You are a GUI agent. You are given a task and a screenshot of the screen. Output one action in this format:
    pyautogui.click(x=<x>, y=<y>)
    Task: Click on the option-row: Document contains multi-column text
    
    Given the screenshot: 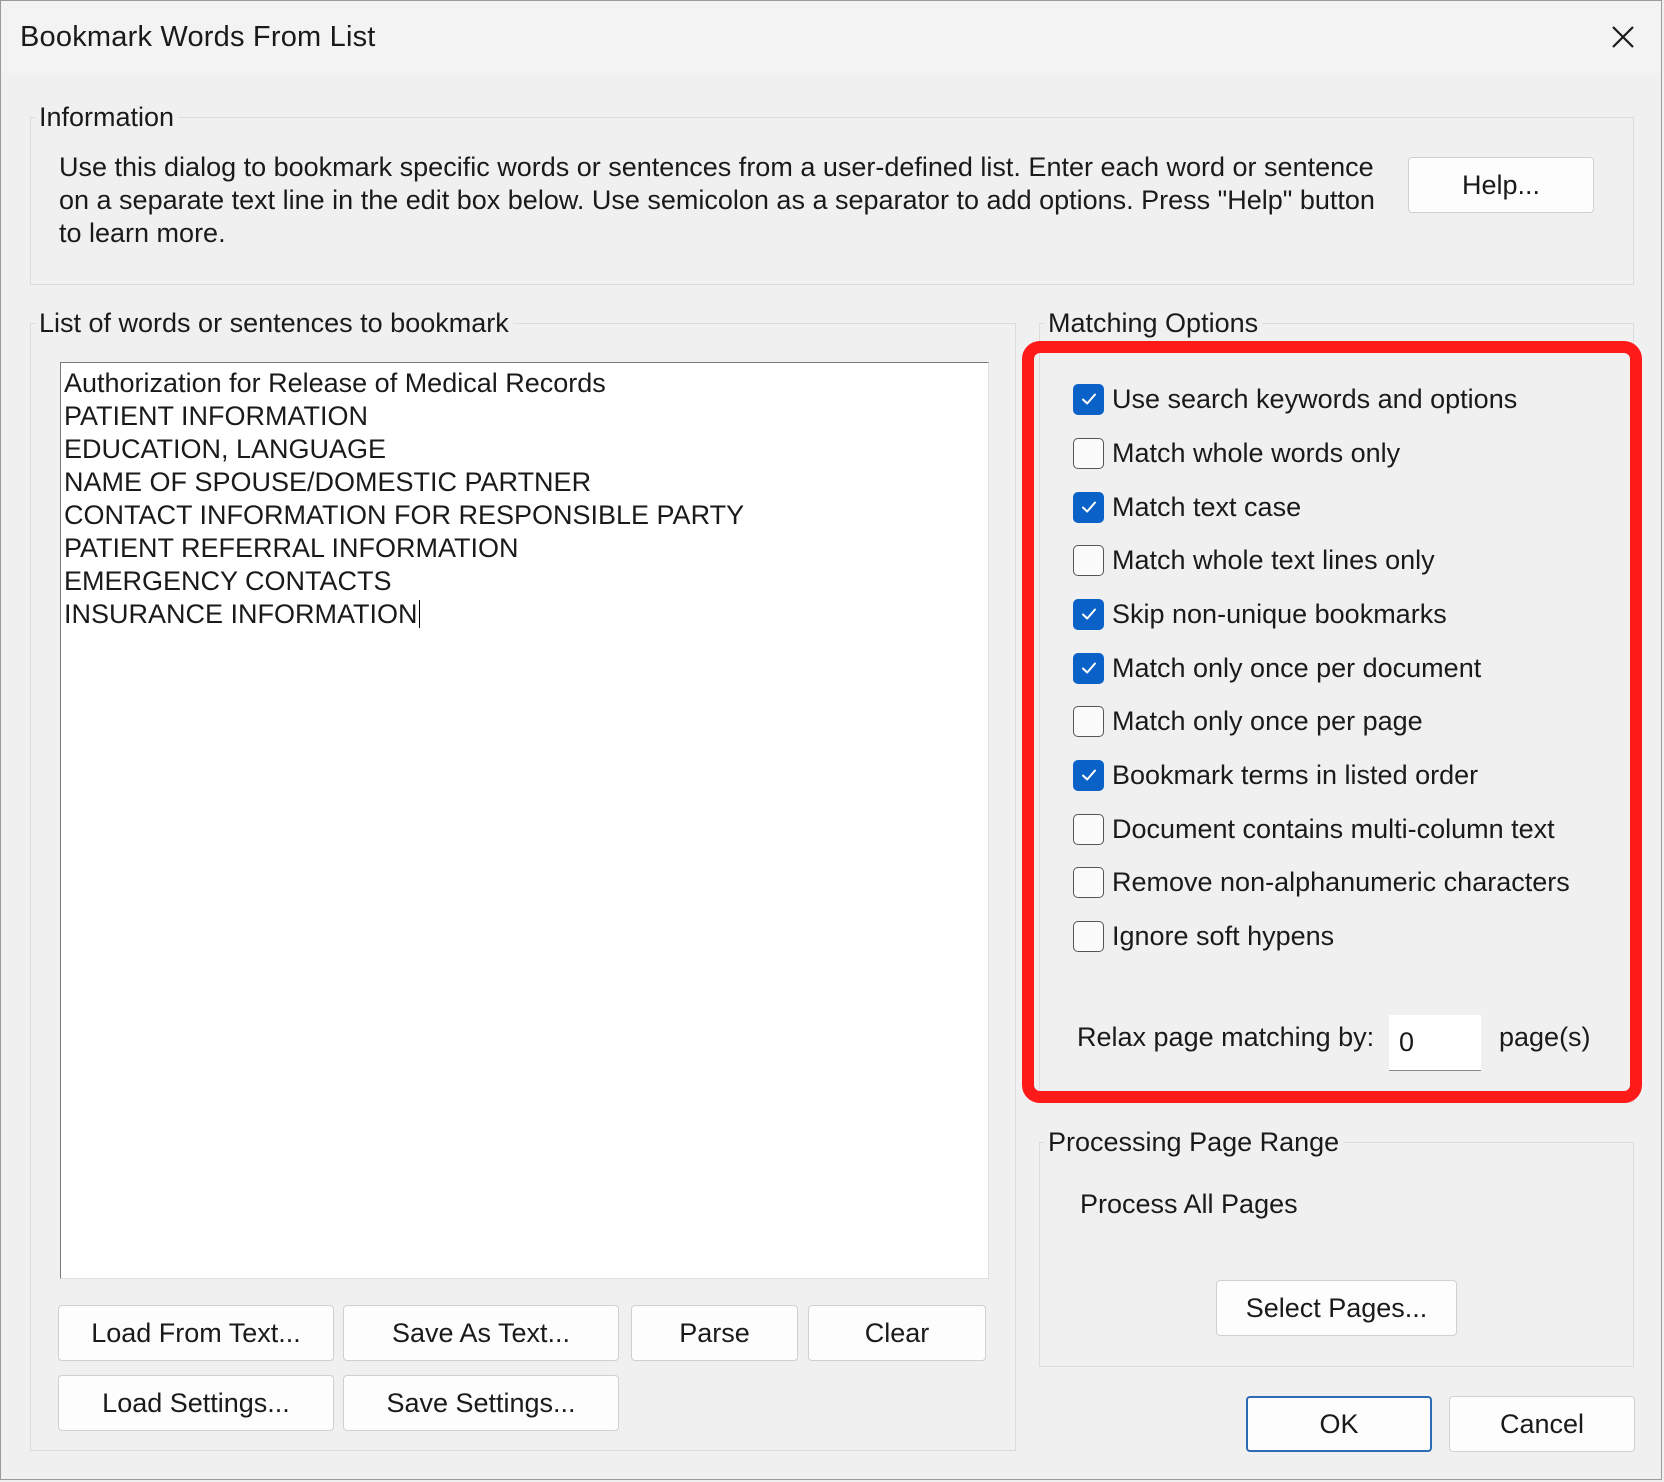 What is the action you would take?
    pyautogui.click(x=1314, y=829)
    